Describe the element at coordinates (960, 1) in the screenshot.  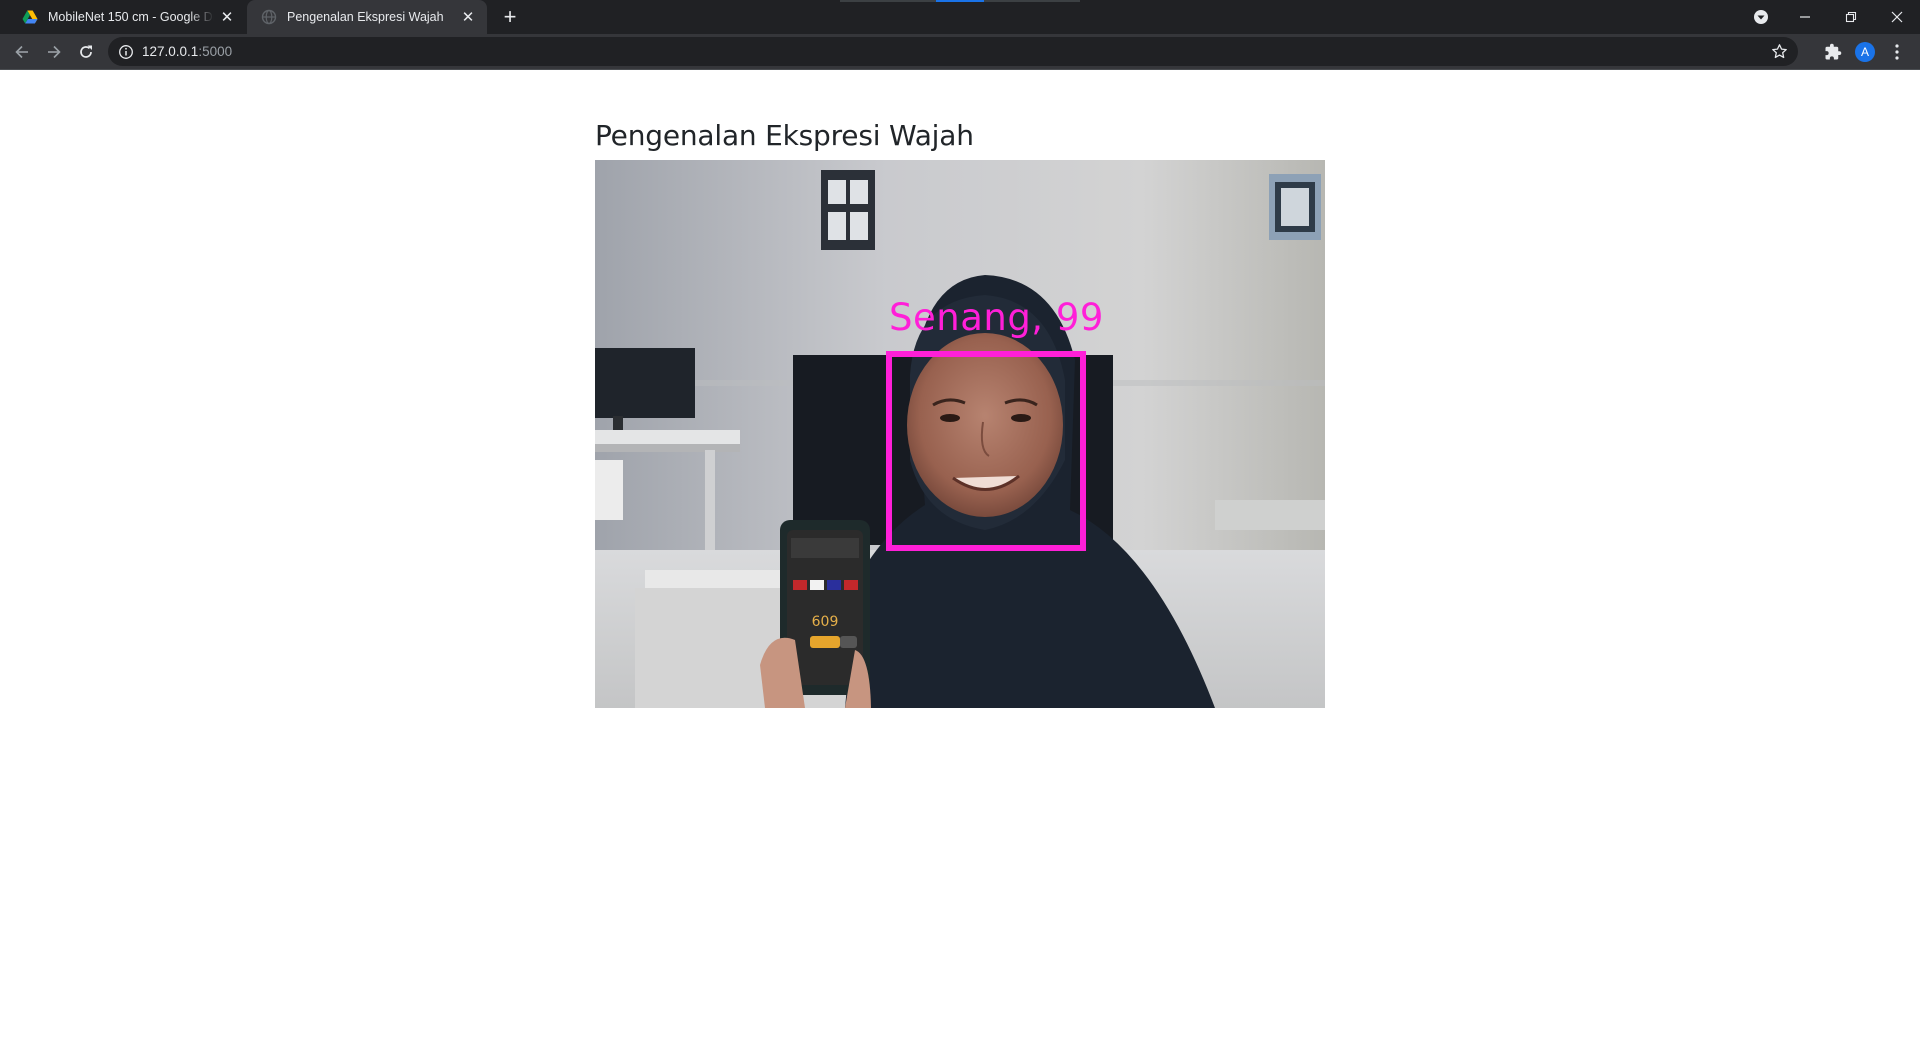
I see `window-drag-line-accent` at that location.